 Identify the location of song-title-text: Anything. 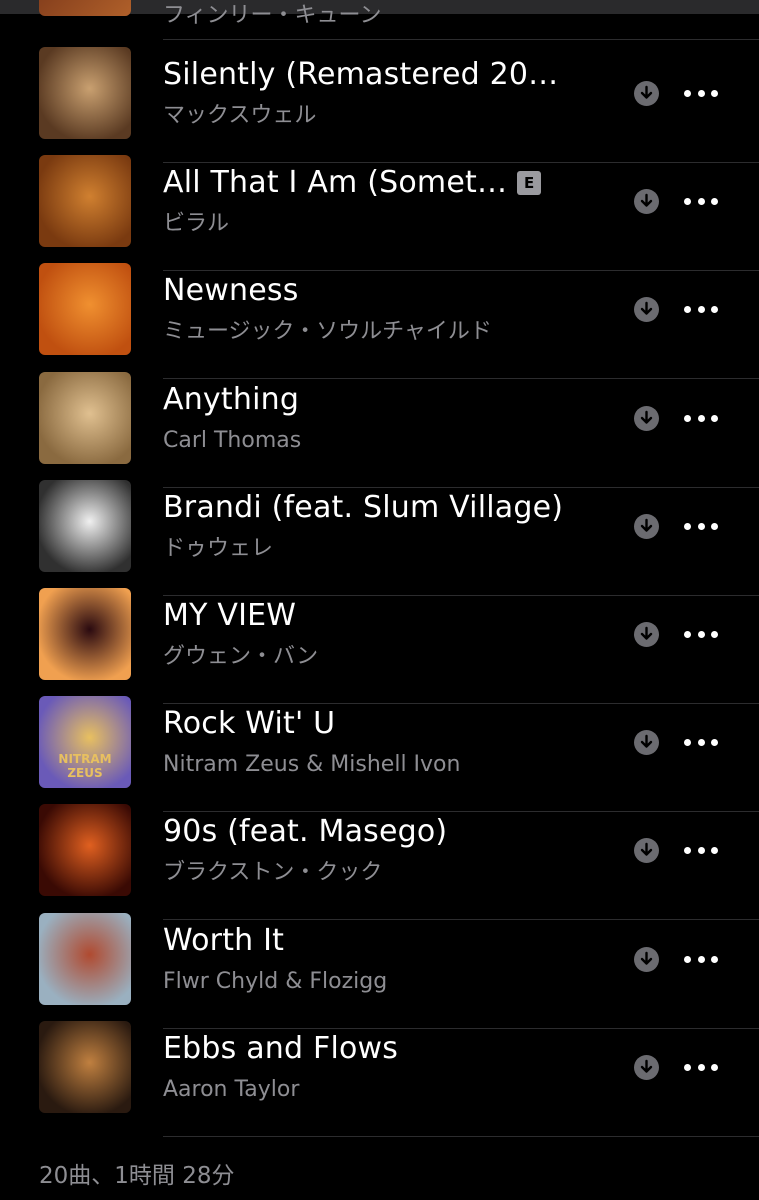
(231, 399).